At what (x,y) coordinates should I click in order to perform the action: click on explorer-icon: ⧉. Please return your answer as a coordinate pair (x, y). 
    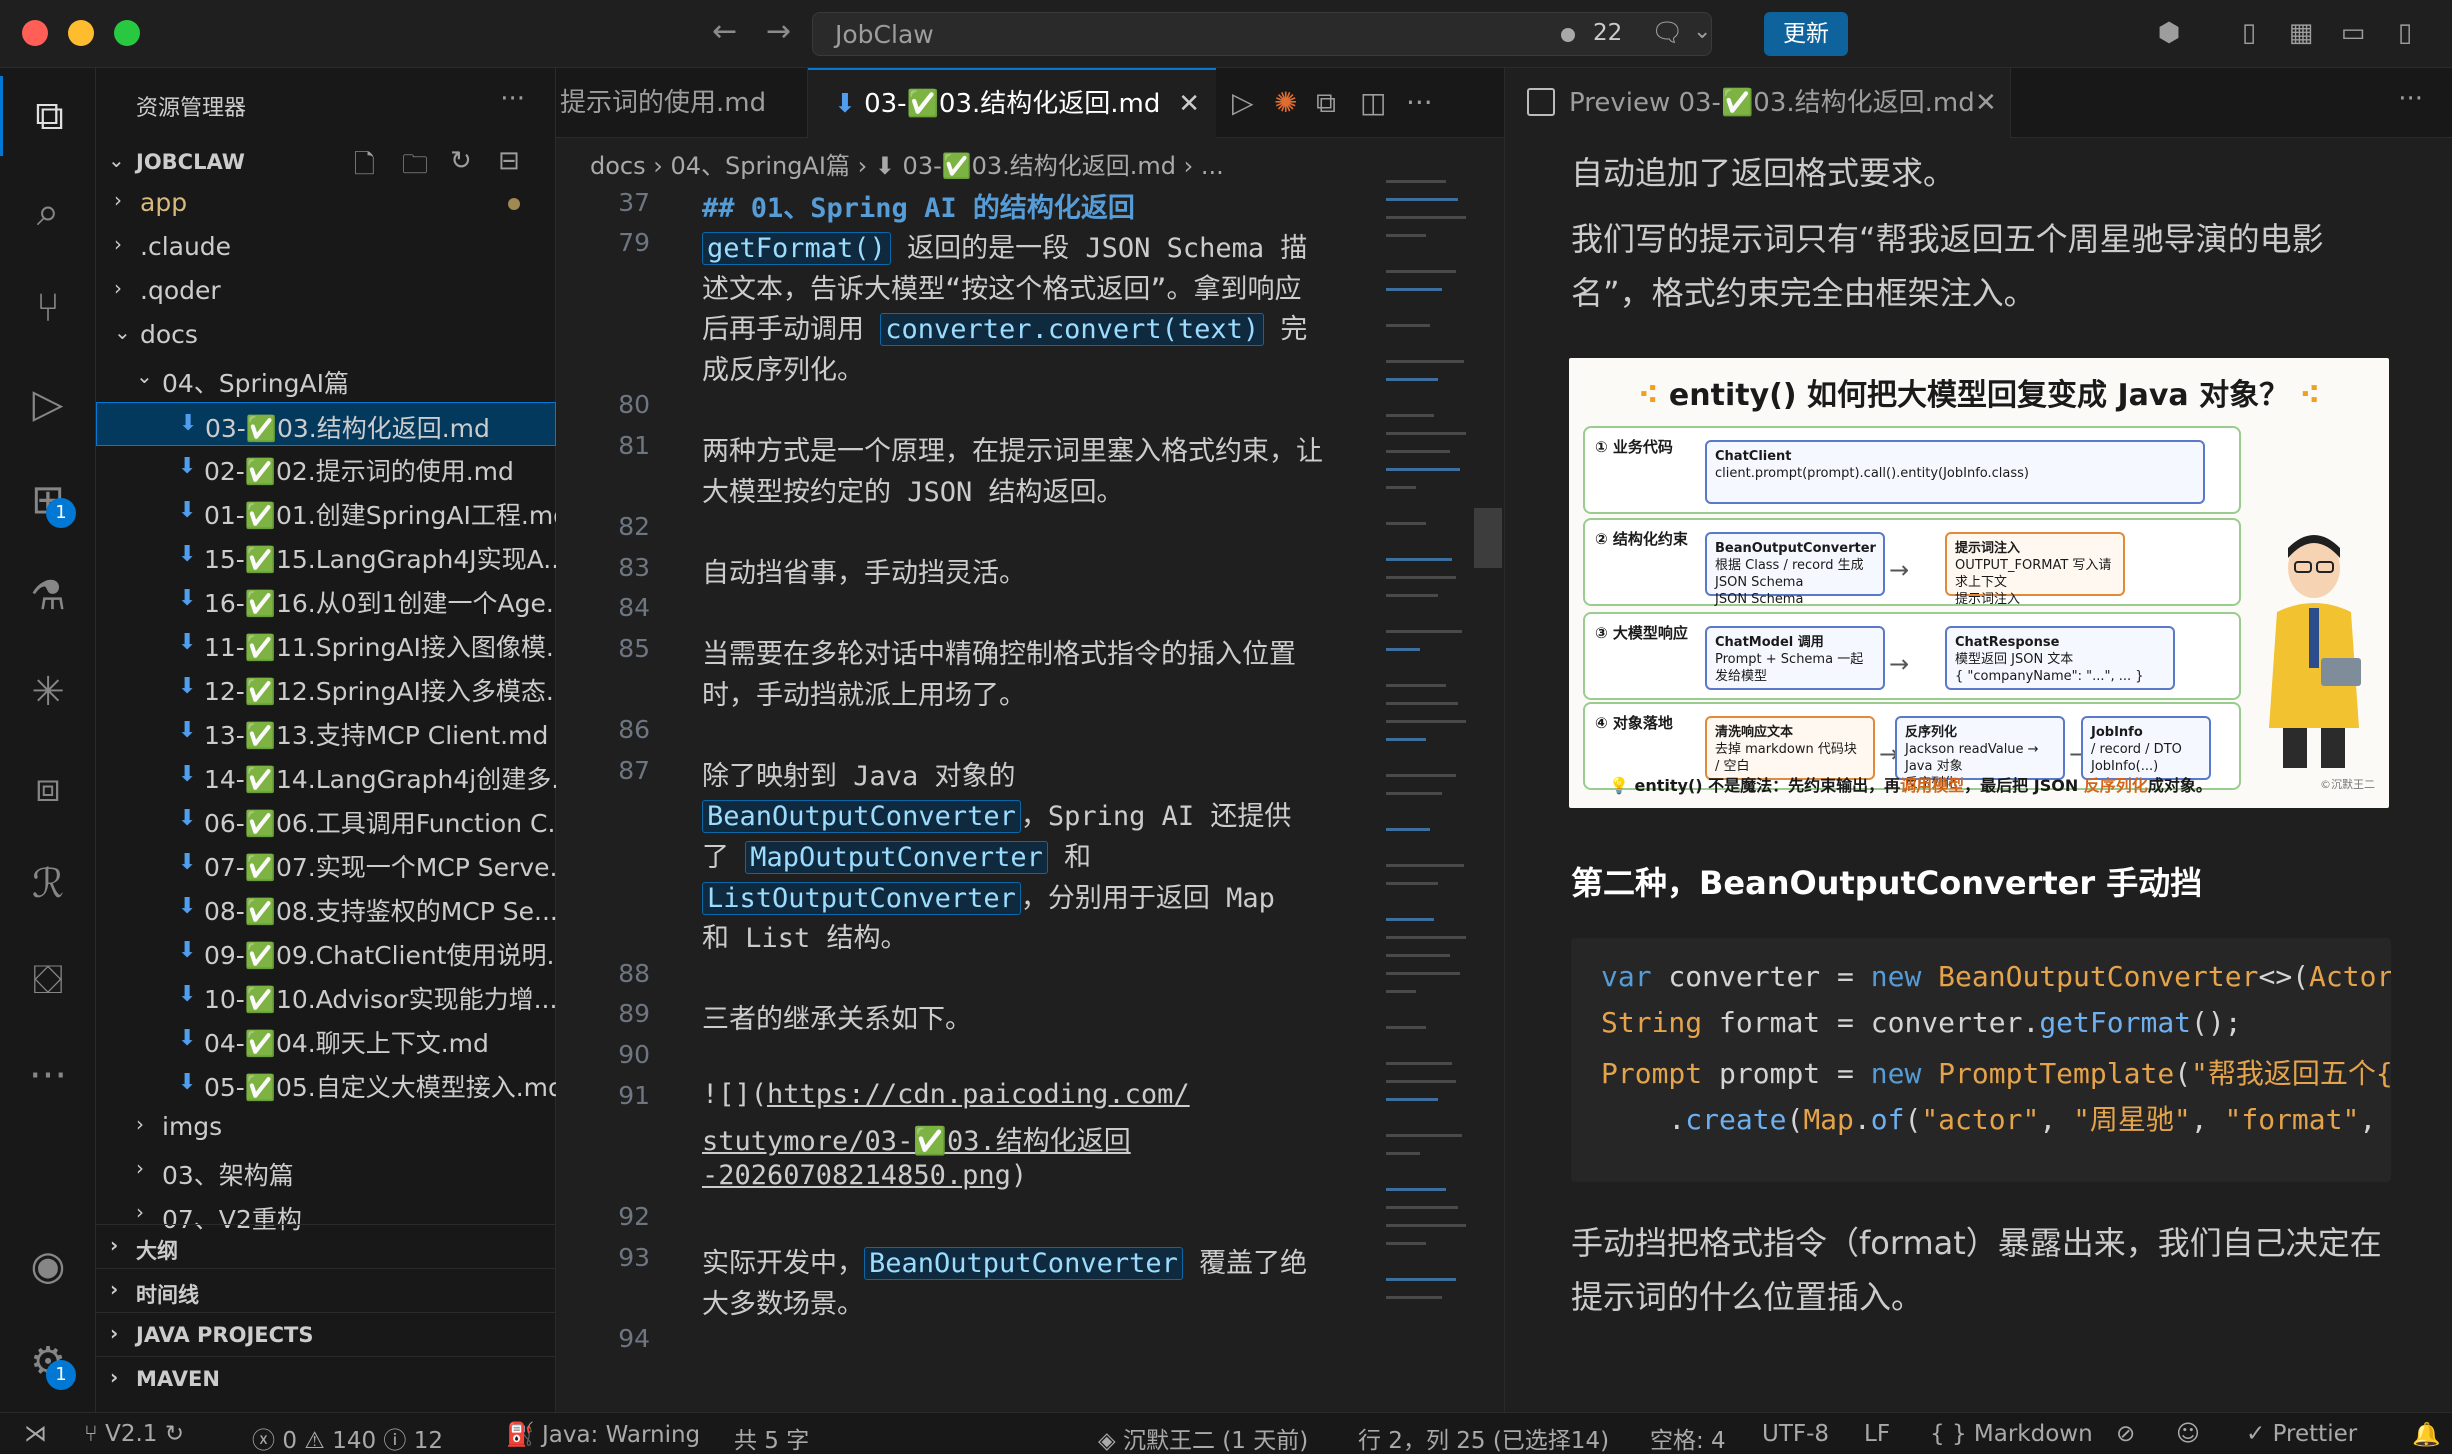
    Looking at the image, I should click on (48, 116).